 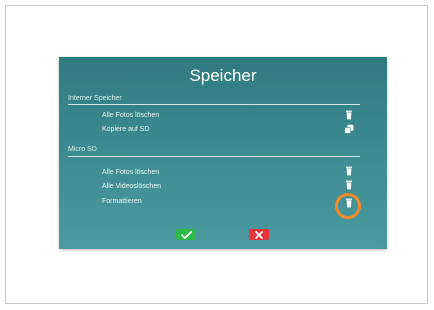 What do you see at coordinates (130, 172) in the screenshot?
I see `menu-item-delete-all-photos-sd: Alle Fotos löschen` at bounding box center [130, 172].